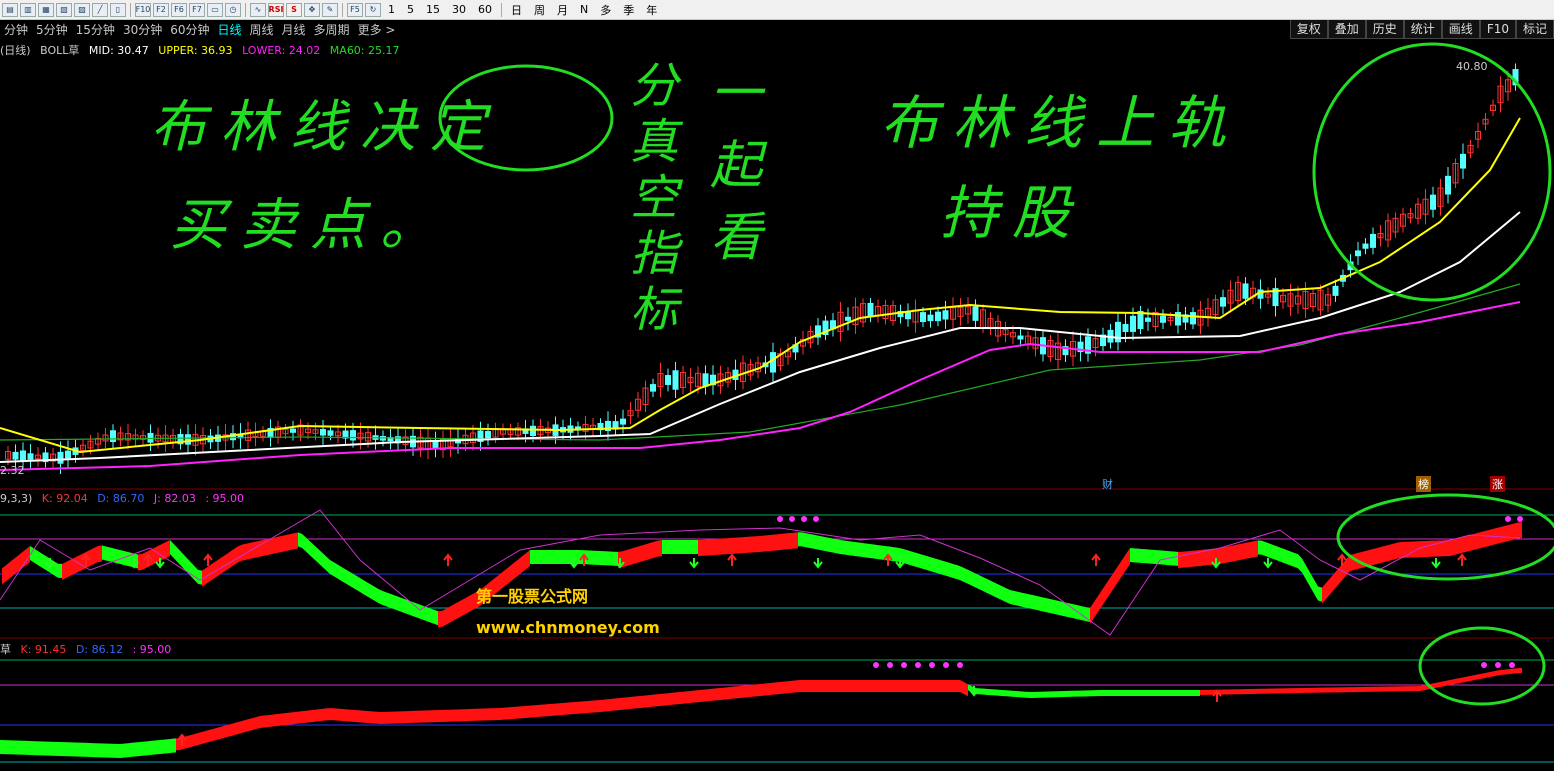  Describe the element at coordinates (1472, 66) in the screenshot. I see `price-high-label: 40.80` at that location.